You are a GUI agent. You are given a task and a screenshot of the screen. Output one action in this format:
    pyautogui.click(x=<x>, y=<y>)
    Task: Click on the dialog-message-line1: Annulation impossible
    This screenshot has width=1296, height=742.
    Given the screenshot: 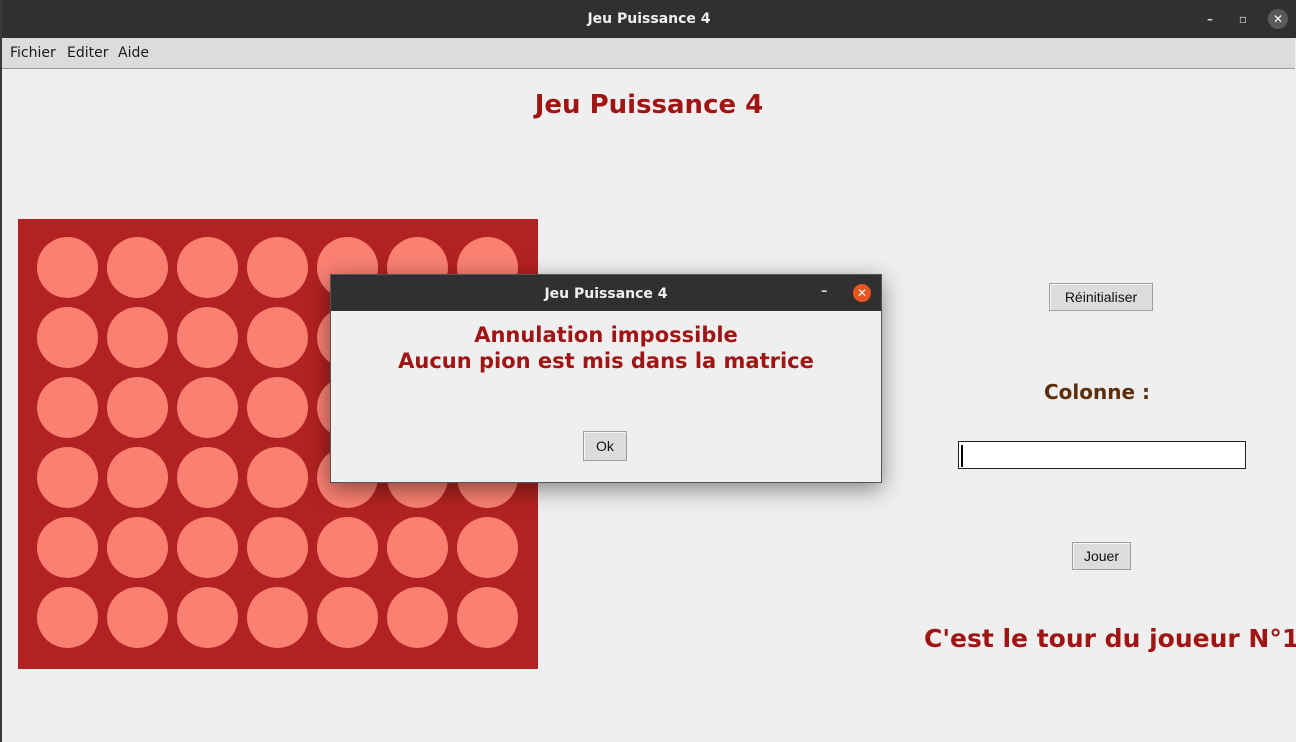 What is the action you would take?
    pyautogui.click(x=606, y=335)
    